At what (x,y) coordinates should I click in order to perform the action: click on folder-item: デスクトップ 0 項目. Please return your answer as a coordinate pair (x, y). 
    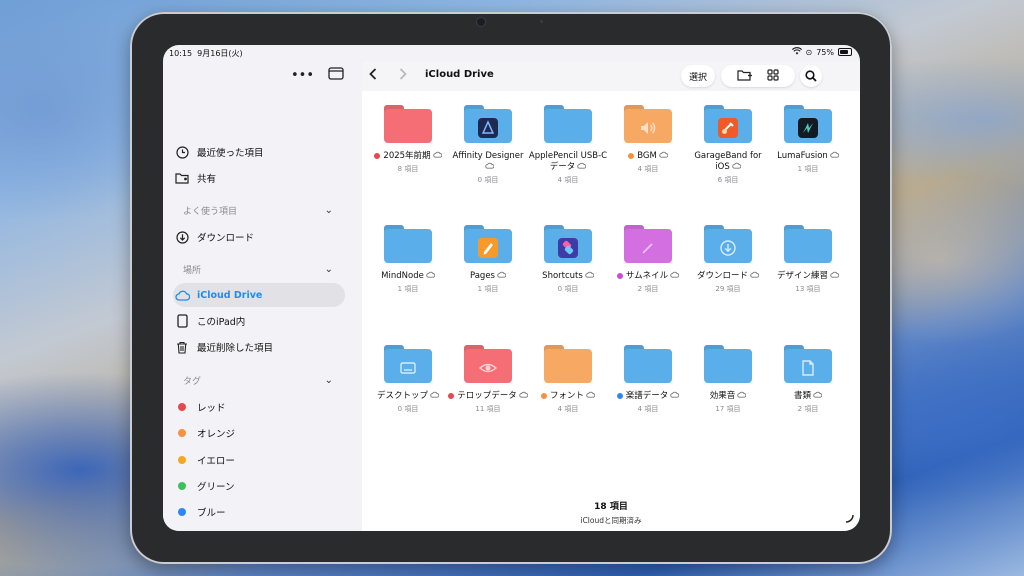
    Looking at the image, I should click on (408, 379).